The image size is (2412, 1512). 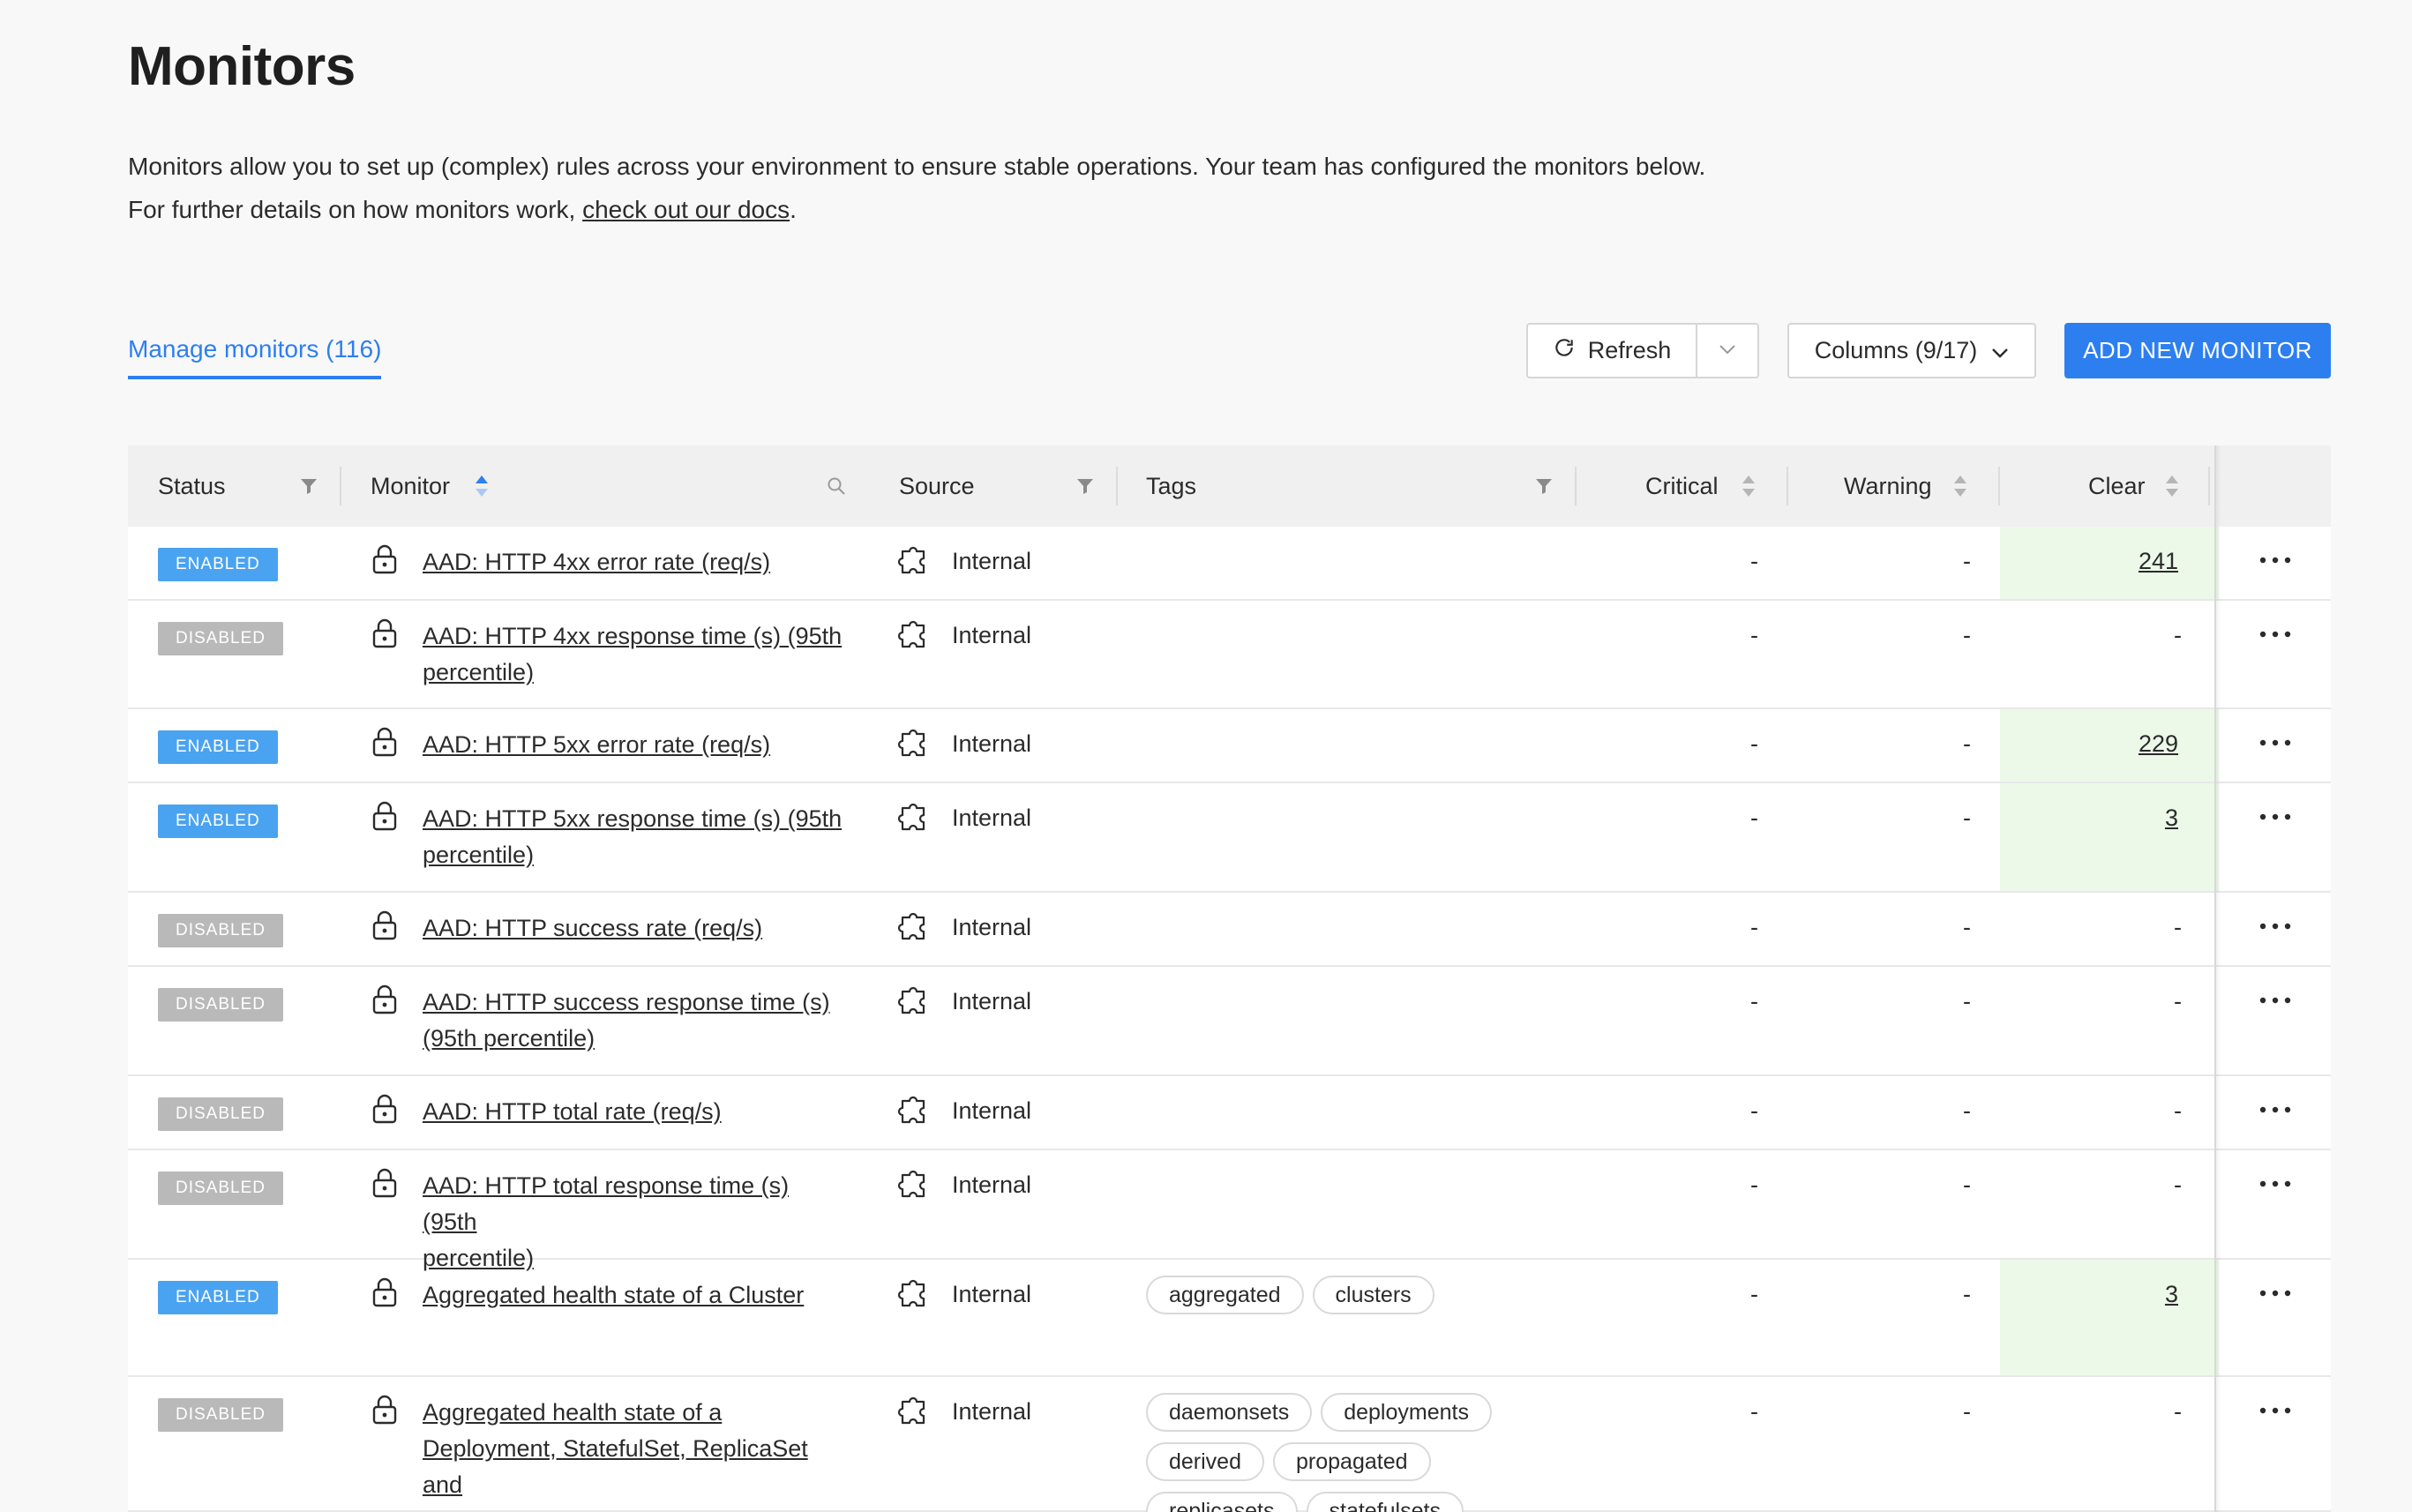 I want to click on tag-chip: clusters, so click(x=1373, y=1295).